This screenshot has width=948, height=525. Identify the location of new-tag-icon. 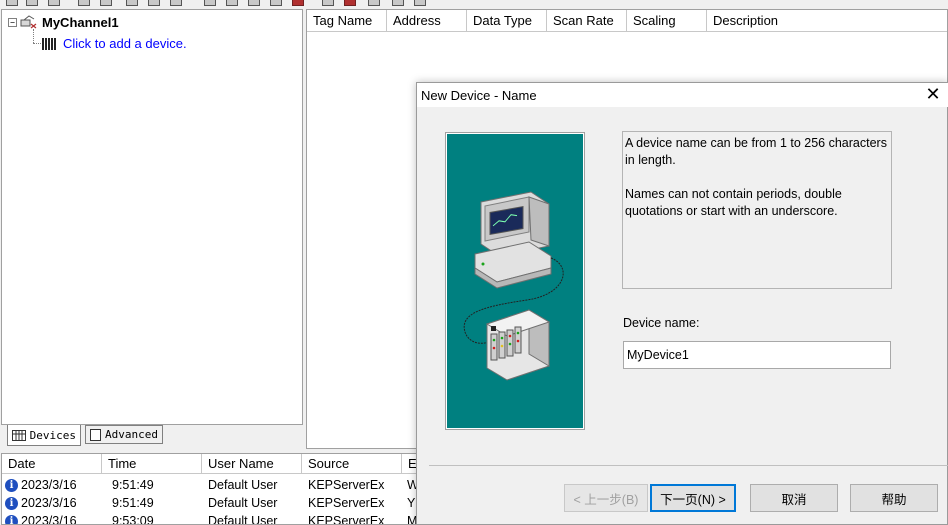
(154, 3).